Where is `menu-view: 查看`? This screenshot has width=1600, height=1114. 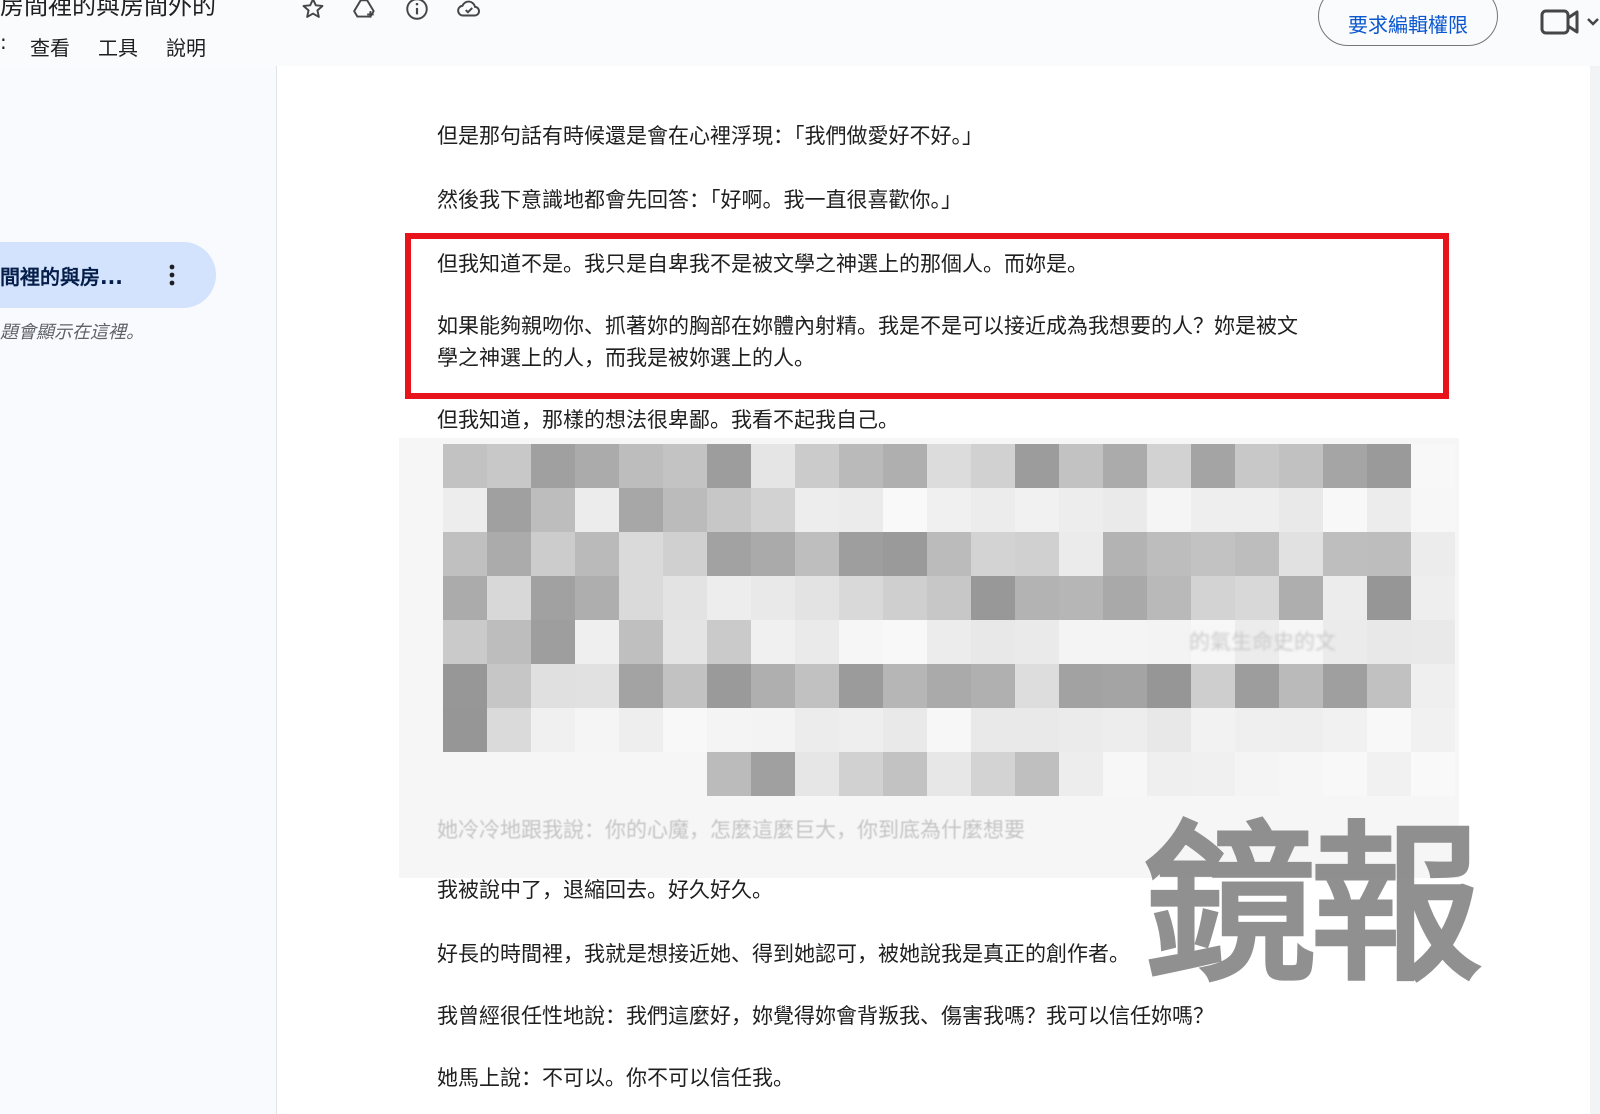
menu-view: 查看 is located at coordinates (50, 46).